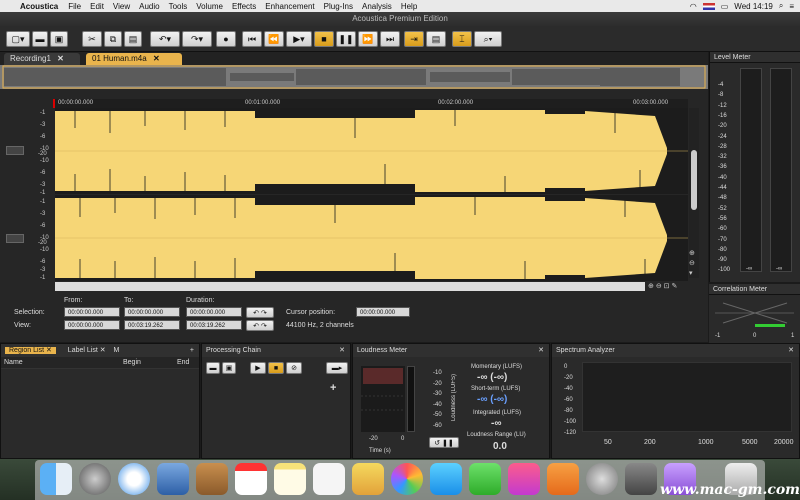 The image size is (800, 500). Describe the element at coordinates (173, 479) in the screenshot. I see `mail-icon` at that location.